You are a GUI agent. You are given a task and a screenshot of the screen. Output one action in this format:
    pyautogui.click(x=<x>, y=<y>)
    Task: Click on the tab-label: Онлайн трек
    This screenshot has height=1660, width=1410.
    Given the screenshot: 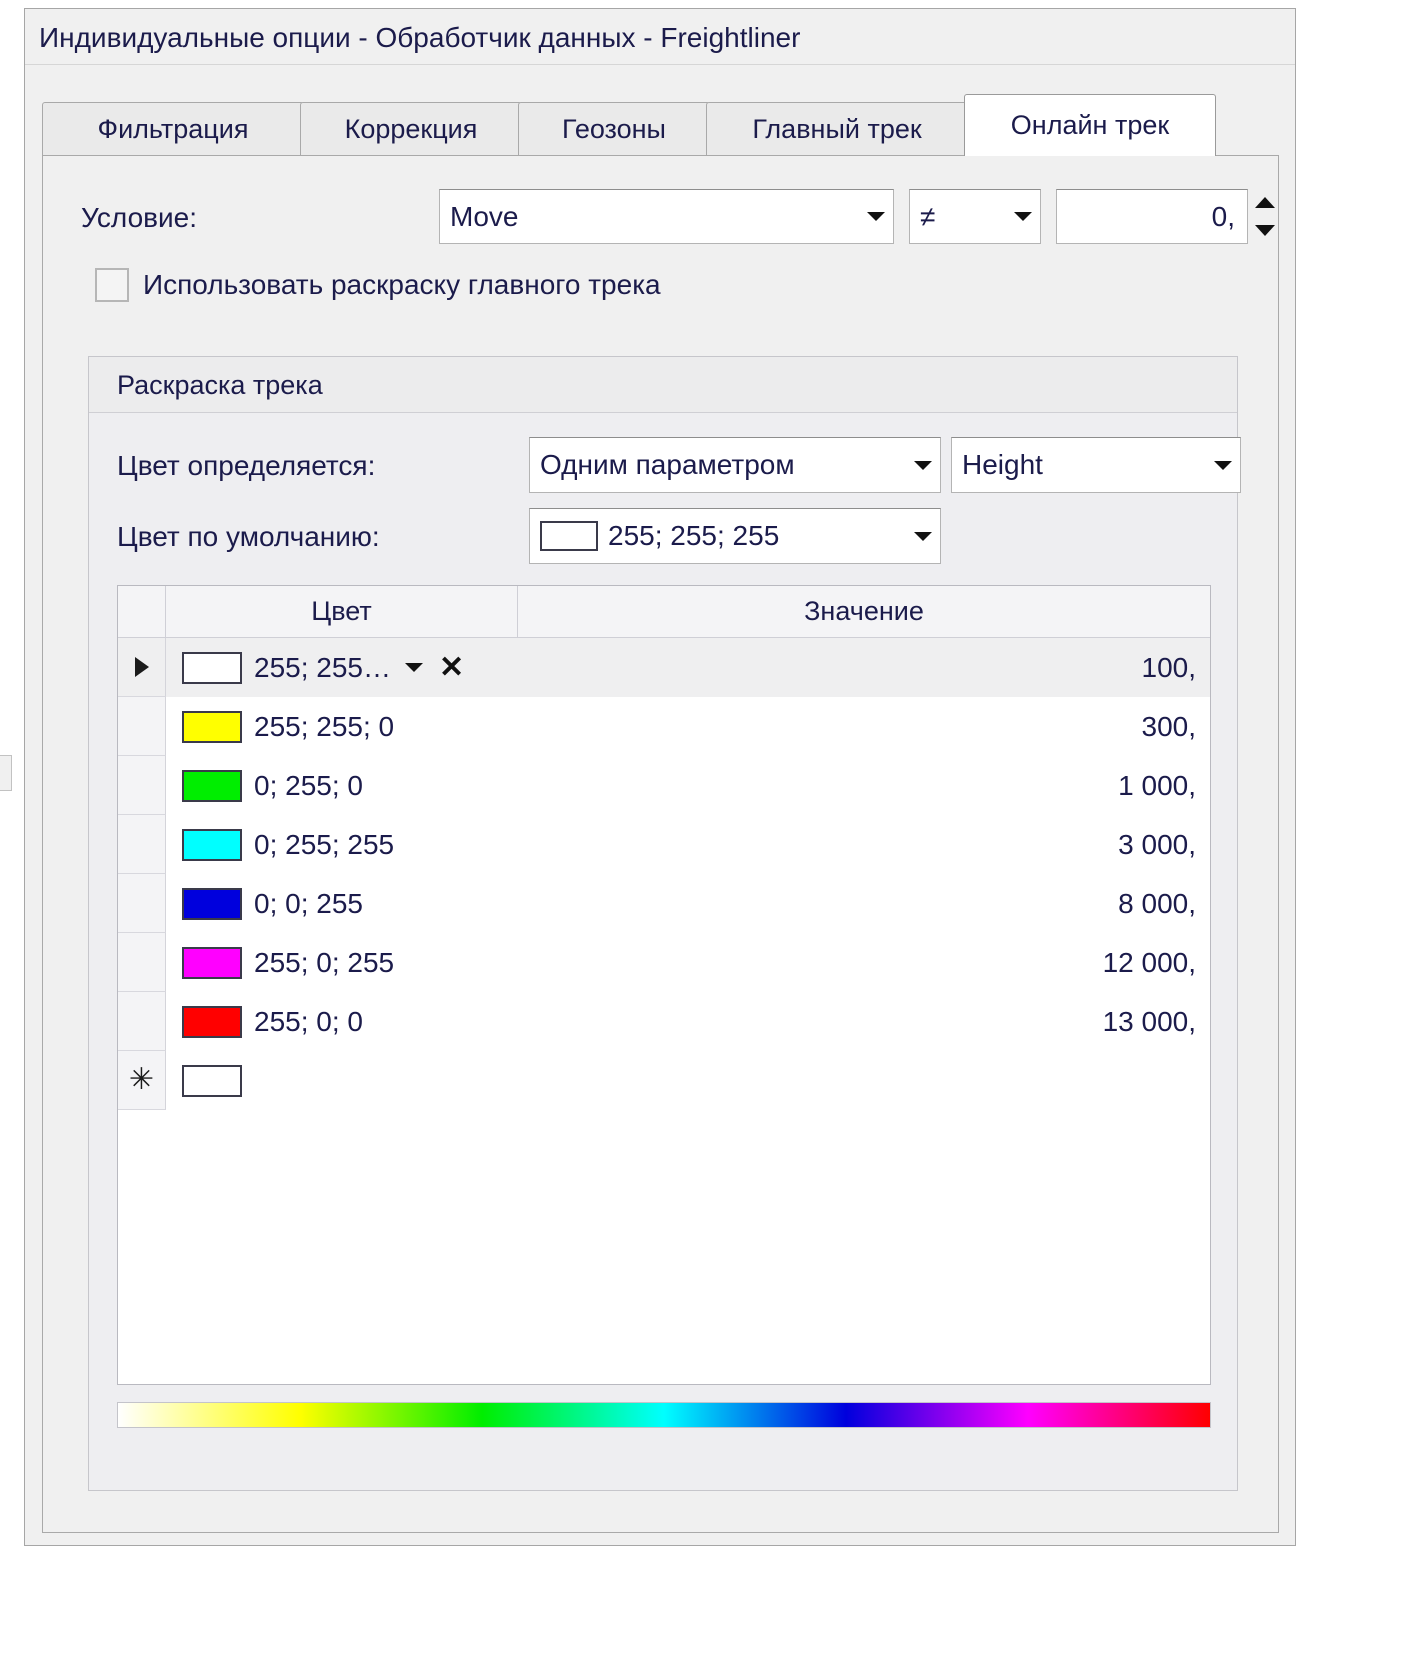 What is the action you would take?
    pyautogui.click(x=1090, y=125)
    